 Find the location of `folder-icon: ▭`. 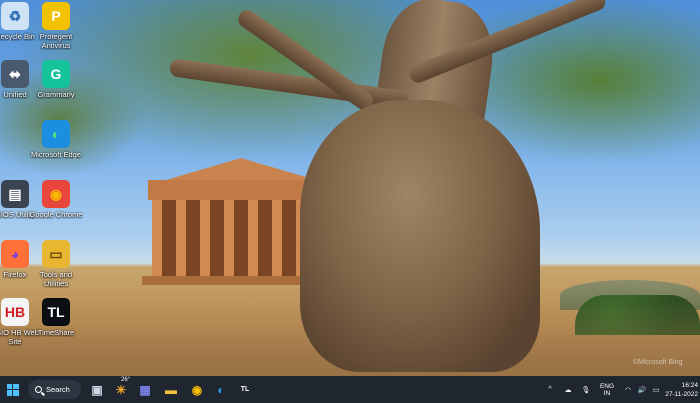

folder-icon: ▭ is located at coordinates (56, 254).